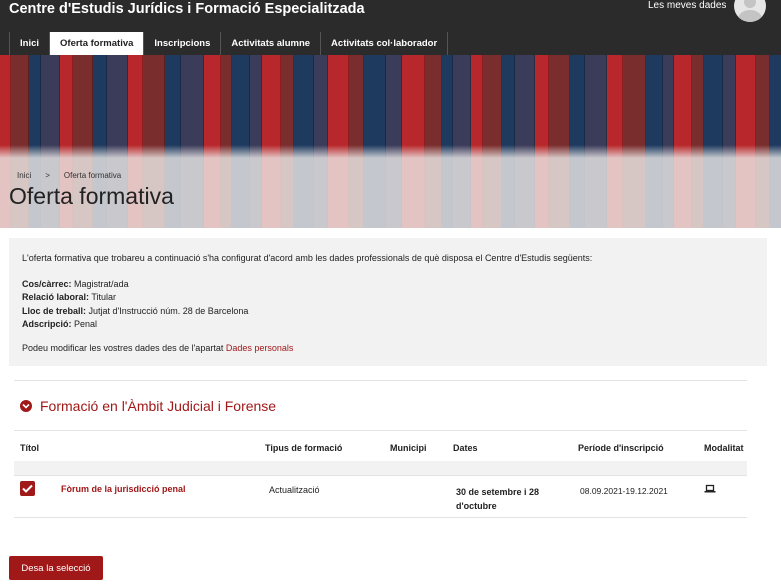  I want to click on breadcrumb-home: Inici, so click(24, 175).